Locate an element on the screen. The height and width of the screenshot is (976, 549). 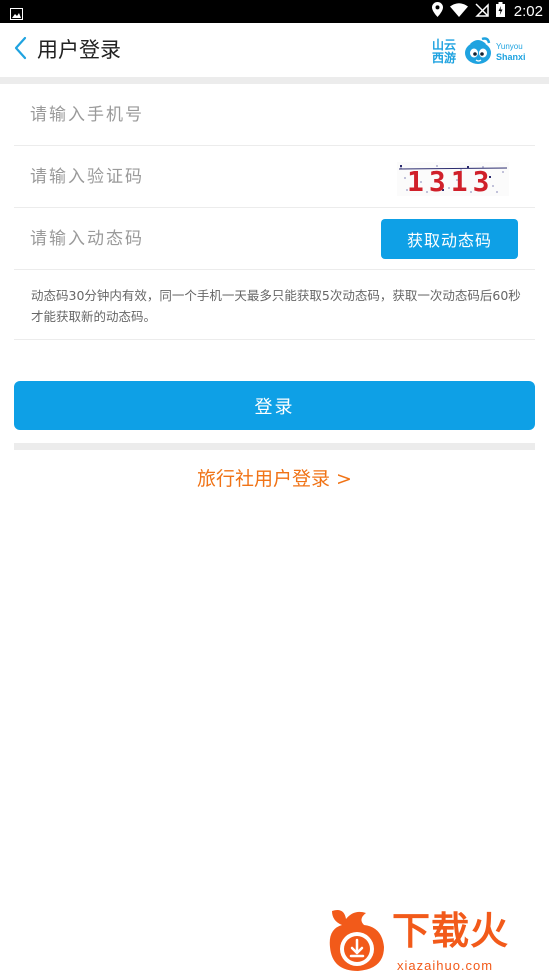
status-bar: 2:02 is located at coordinates (274, 11).